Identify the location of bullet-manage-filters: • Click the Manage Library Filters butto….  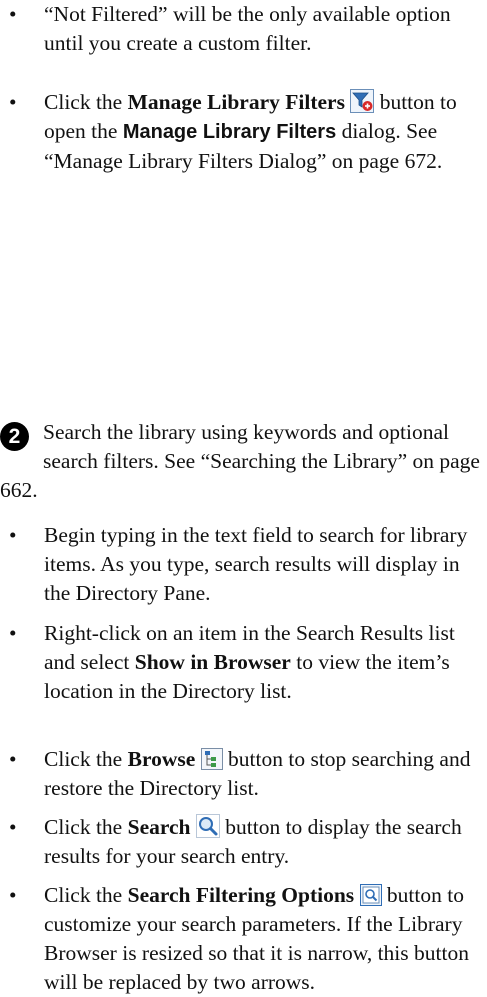
(243, 132).